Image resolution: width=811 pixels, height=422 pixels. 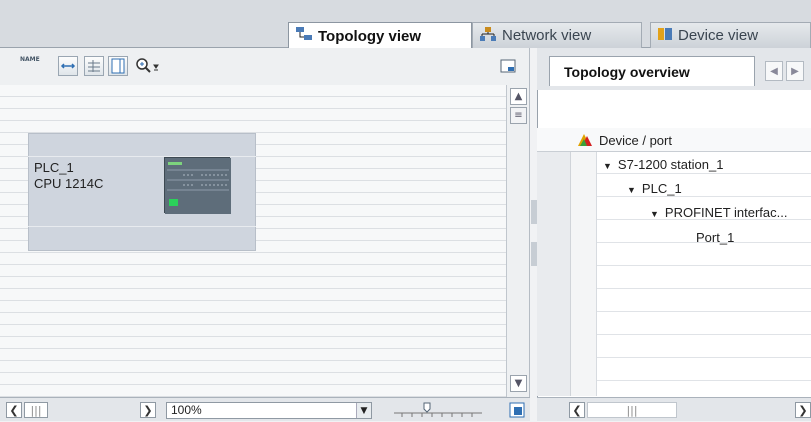 I want to click on overview-status-bar: ❮ ||| ❯, so click(x=674, y=409).